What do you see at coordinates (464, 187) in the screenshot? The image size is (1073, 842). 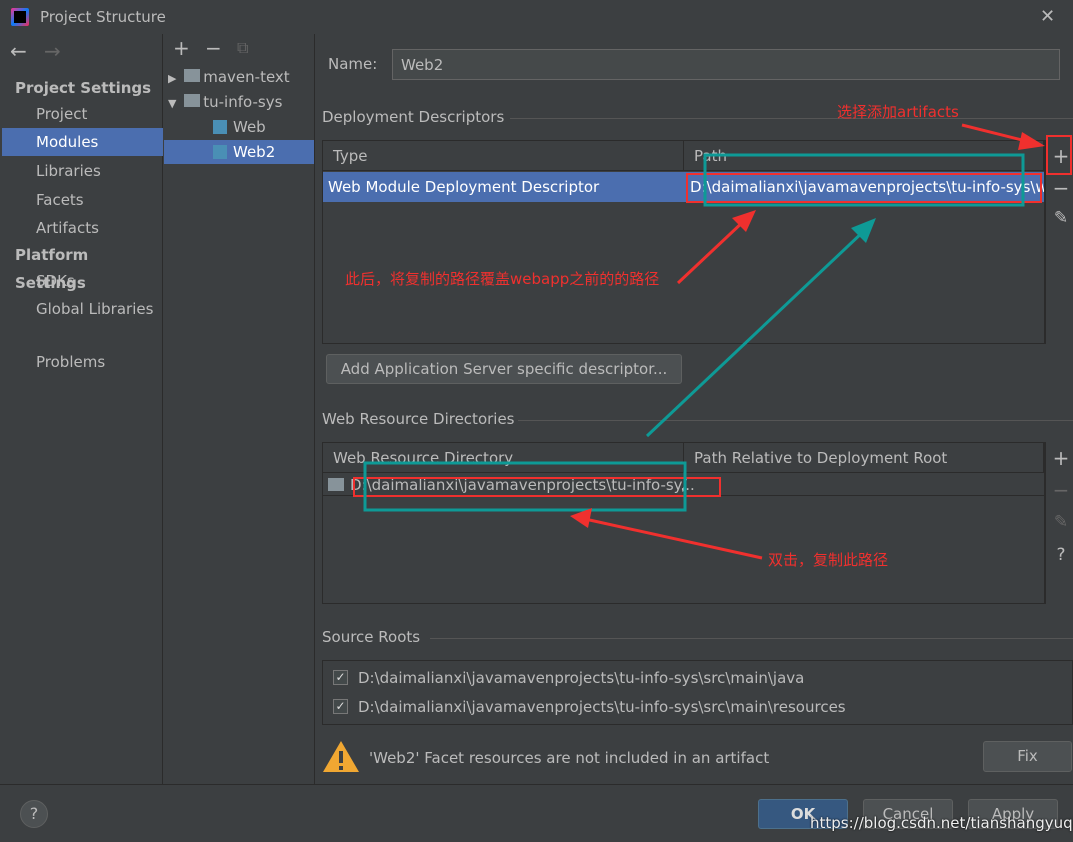 I see `descriptor-type: Web Module Deployment Descriptor` at bounding box center [464, 187].